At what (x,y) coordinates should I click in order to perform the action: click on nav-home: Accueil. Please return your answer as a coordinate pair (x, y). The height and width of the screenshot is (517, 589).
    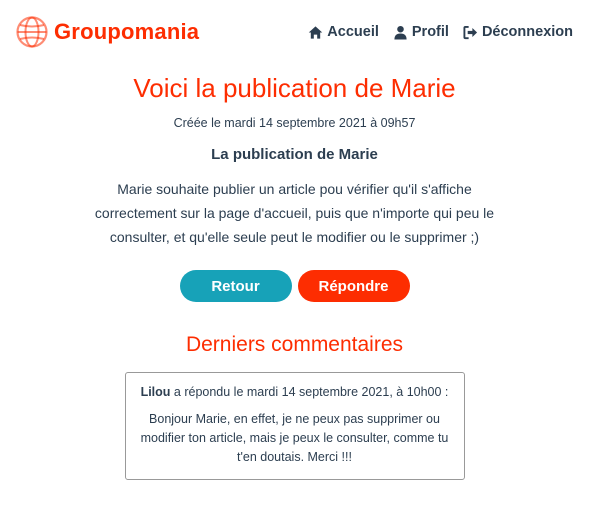
    Looking at the image, I should click on (343, 32).